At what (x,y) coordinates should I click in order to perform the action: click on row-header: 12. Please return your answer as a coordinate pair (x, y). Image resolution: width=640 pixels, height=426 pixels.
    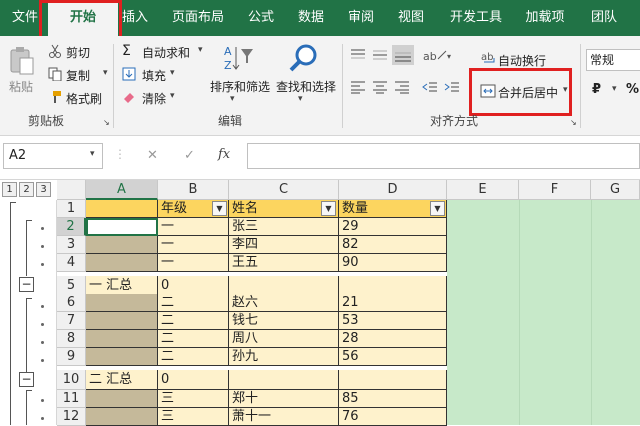
    Looking at the image, I should click on (71, 417).